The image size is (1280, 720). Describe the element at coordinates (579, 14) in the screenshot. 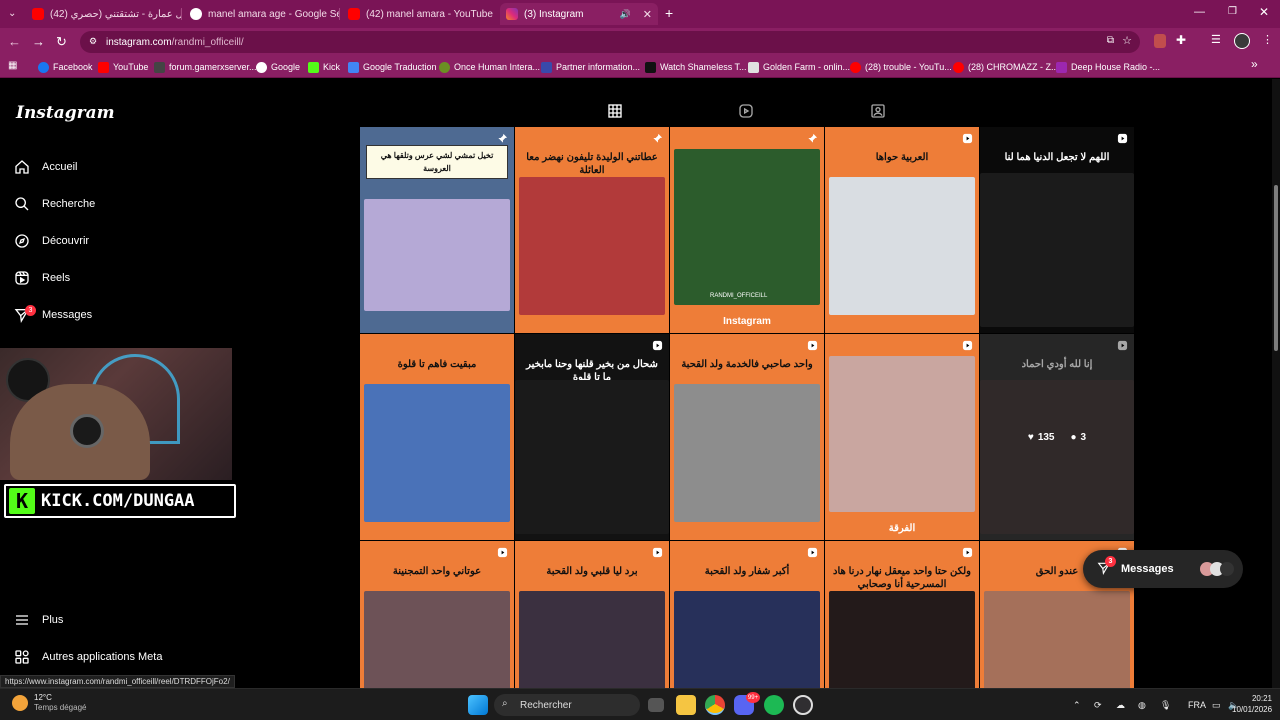

I see `browser-tab-active: (3) Instagram 🔊 ✕` at that location.